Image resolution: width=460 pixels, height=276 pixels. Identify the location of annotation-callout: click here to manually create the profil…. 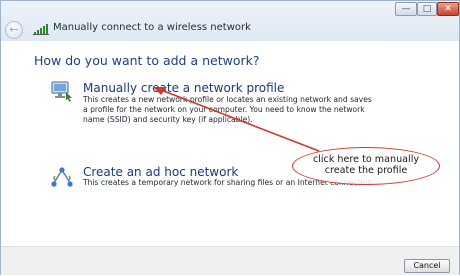
(366, 166).